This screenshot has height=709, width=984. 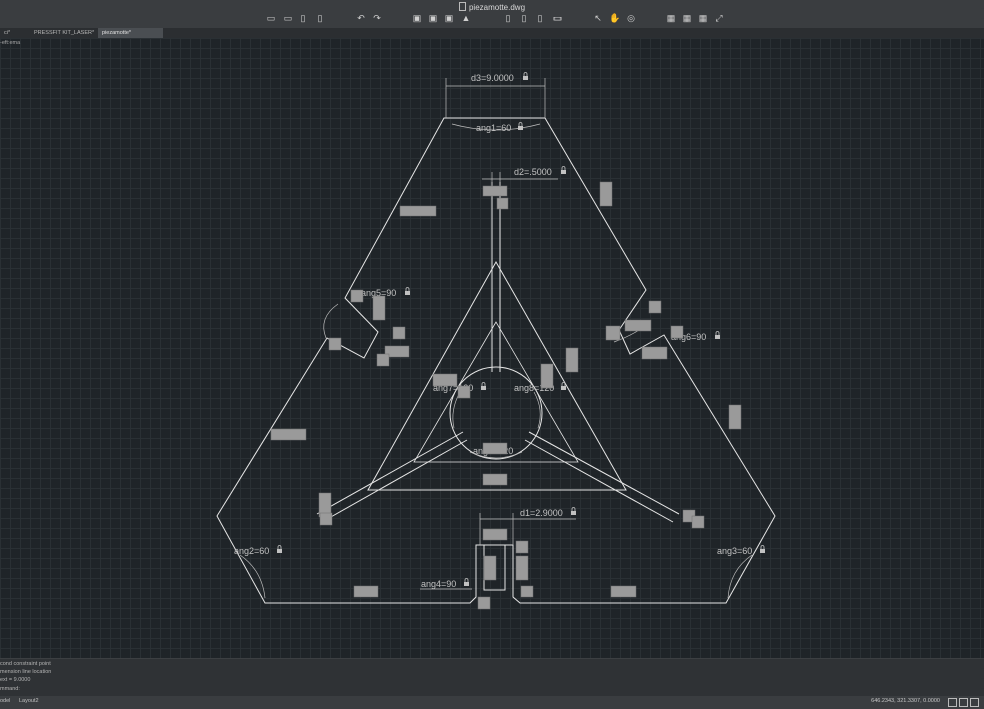 What do you see at coordinates (438, 584) in the screenshot?
I see `dim-ang4: ang4=90` at bounding box center [438, 584].